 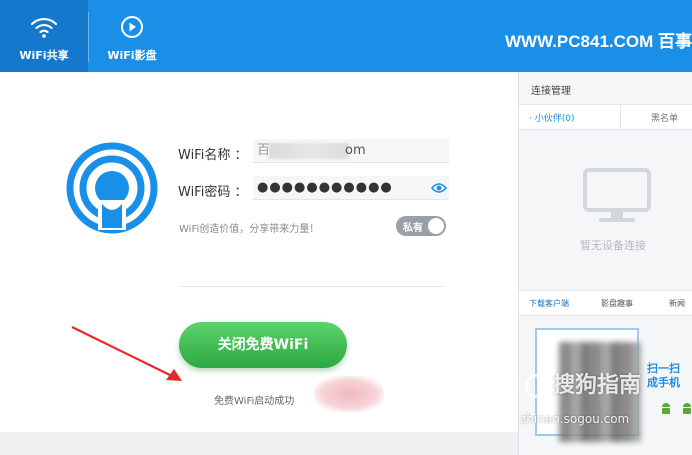 I want to click on private-toggle: 私有, so click(x=421, y=226).